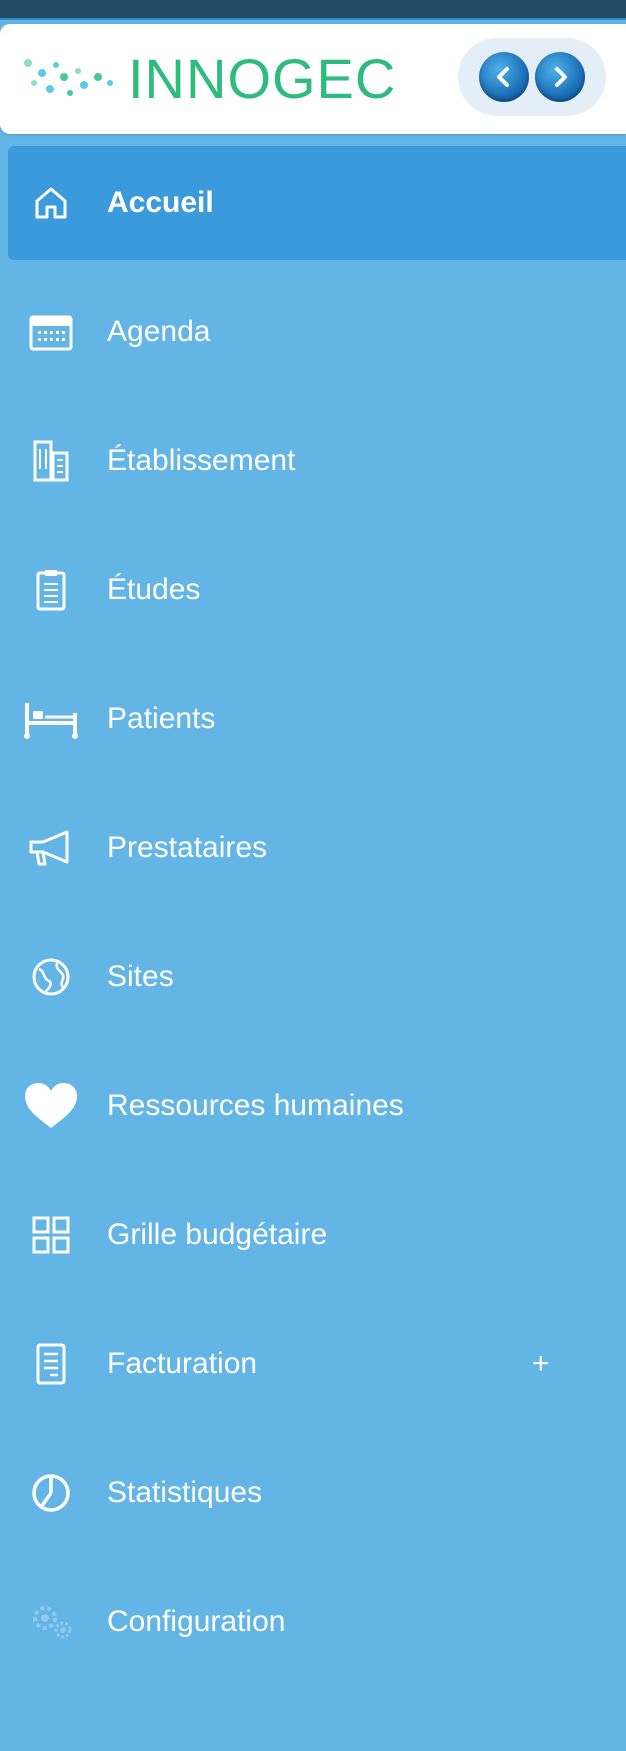 Image resolution: width=626 pixels, height=1751 pixels. Describe the element at coordinates (532, 77) in the screenshot. I see `history-nav` at that location.